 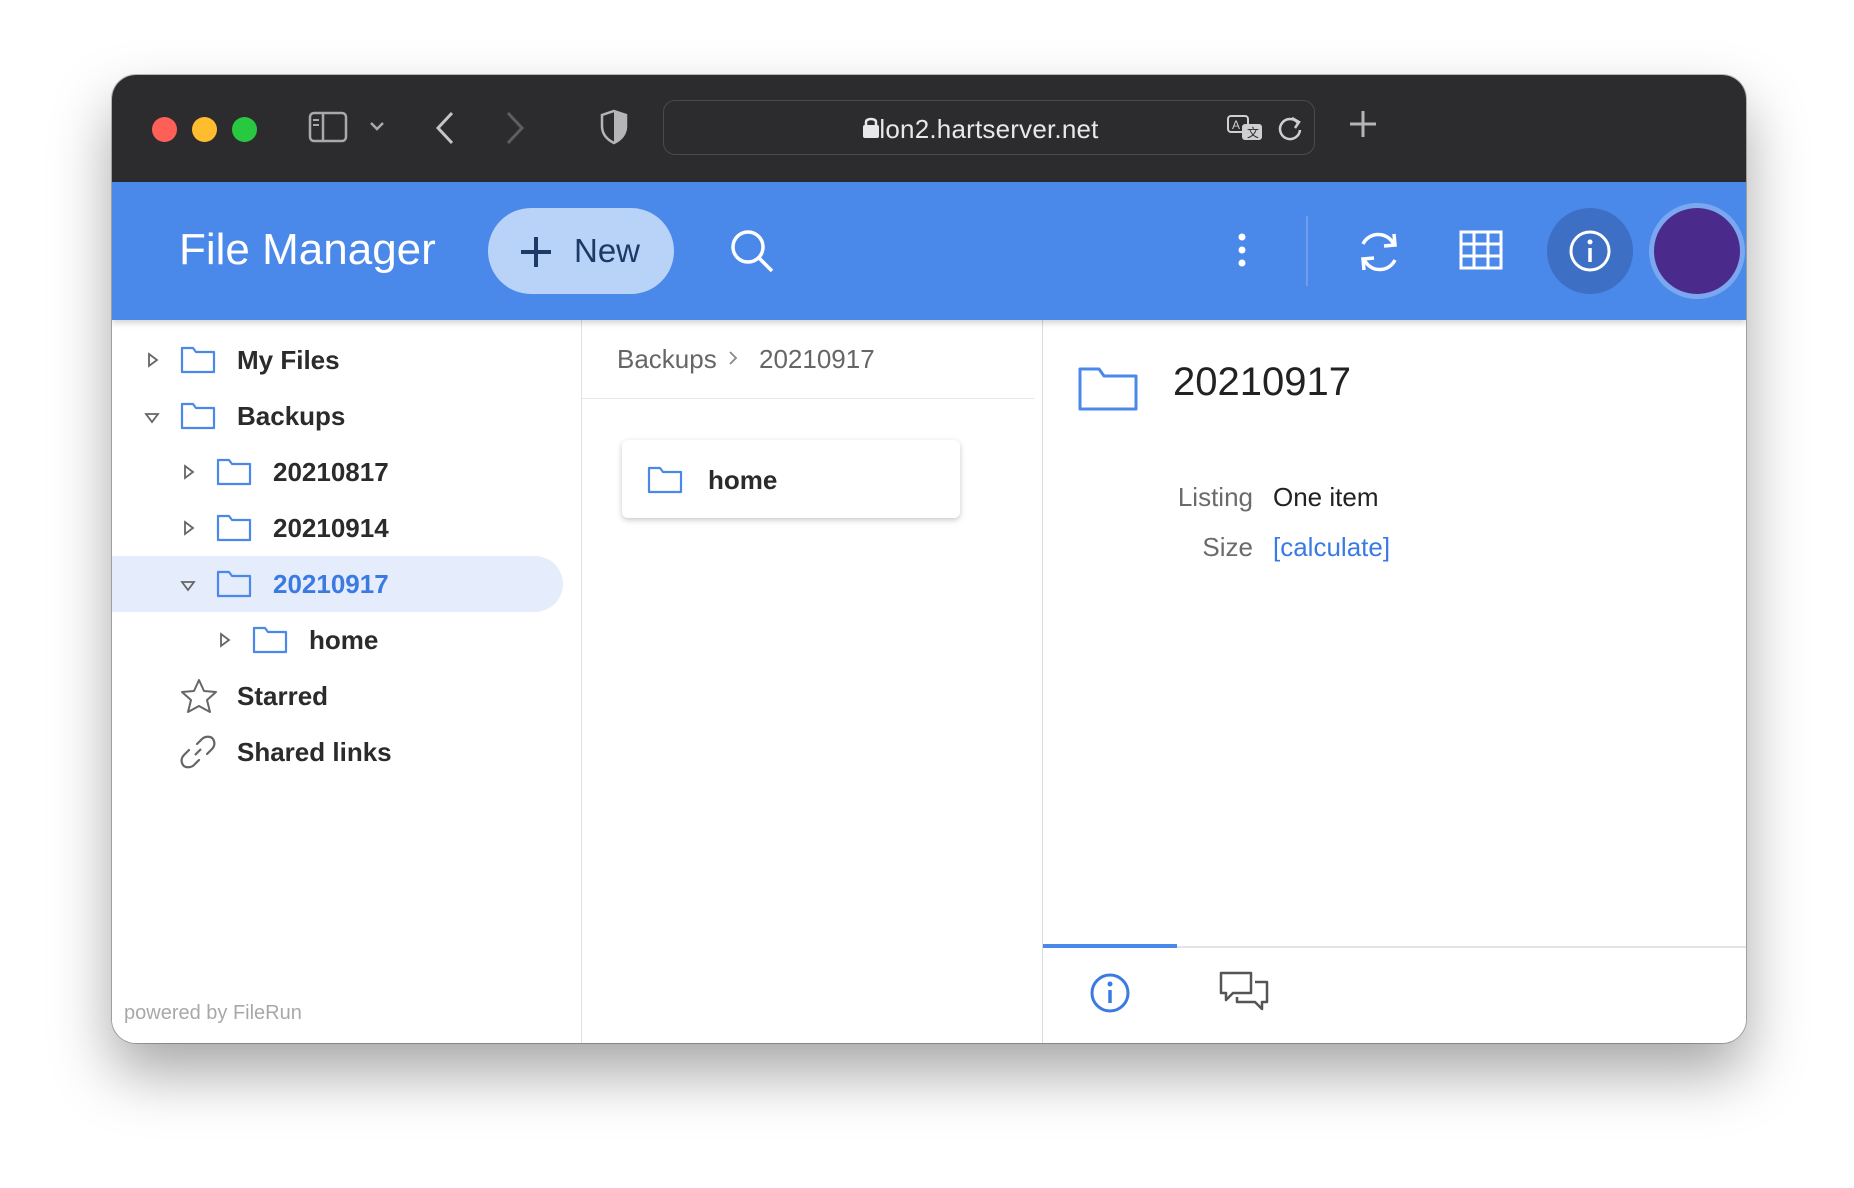 What do you see at coordinates (1262, 382) in the screenshot?
I see `details-title: 20210917` at bounding box center [1262, 382].